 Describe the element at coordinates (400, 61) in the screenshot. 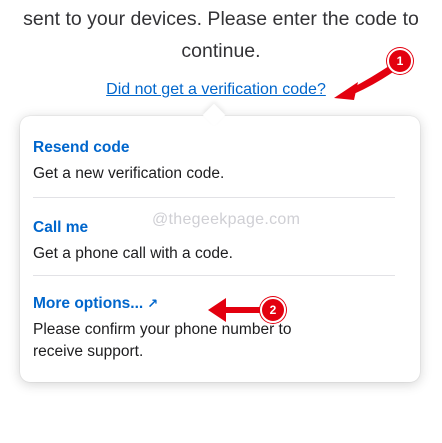

I see `annotation-badge-1: 1` at that location.